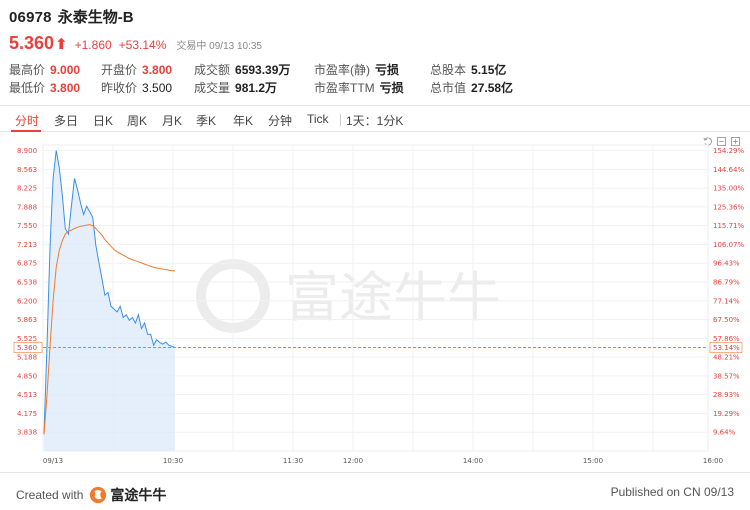 The width and height of the screenshot is (750, 510). I want to click on futu-brand-text: 富途牛牛, so click(138, 495).